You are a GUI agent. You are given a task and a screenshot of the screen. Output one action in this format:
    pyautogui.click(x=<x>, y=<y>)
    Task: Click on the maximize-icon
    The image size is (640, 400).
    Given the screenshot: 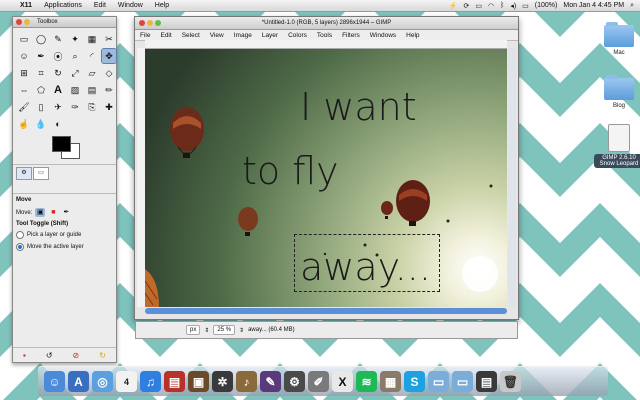 What is the action you would take?
    pyautogui.click(x=158, y=23)
    